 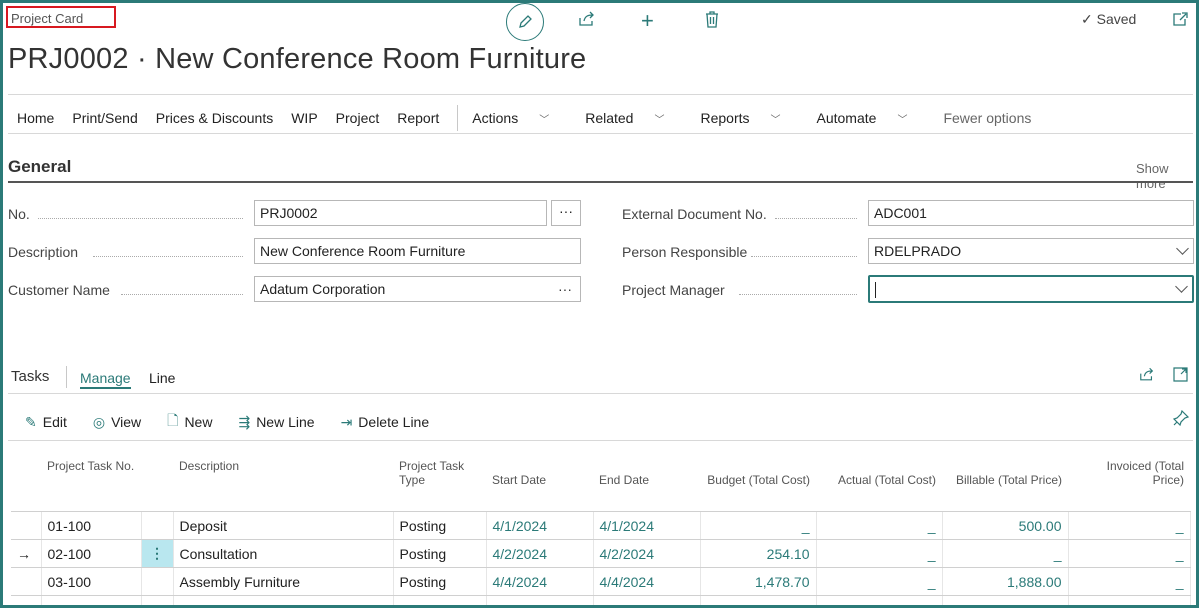 I want to click on cell-description: Consultation, so click(x=283, y=553).